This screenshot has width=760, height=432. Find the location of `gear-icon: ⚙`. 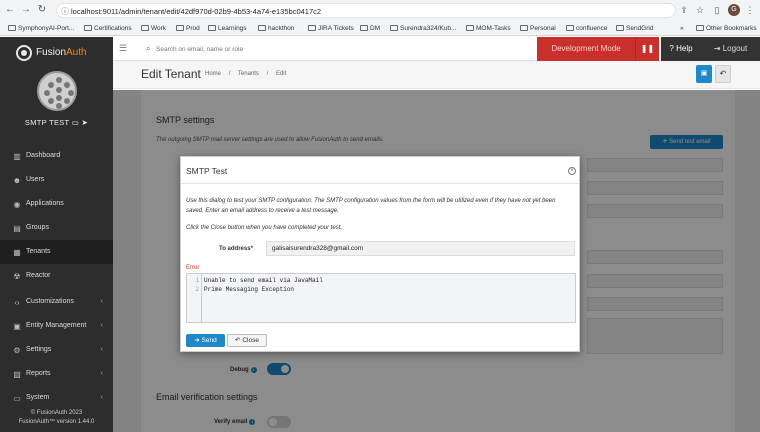

gear-icon: ⚙ is located at coordinates (17, 350).